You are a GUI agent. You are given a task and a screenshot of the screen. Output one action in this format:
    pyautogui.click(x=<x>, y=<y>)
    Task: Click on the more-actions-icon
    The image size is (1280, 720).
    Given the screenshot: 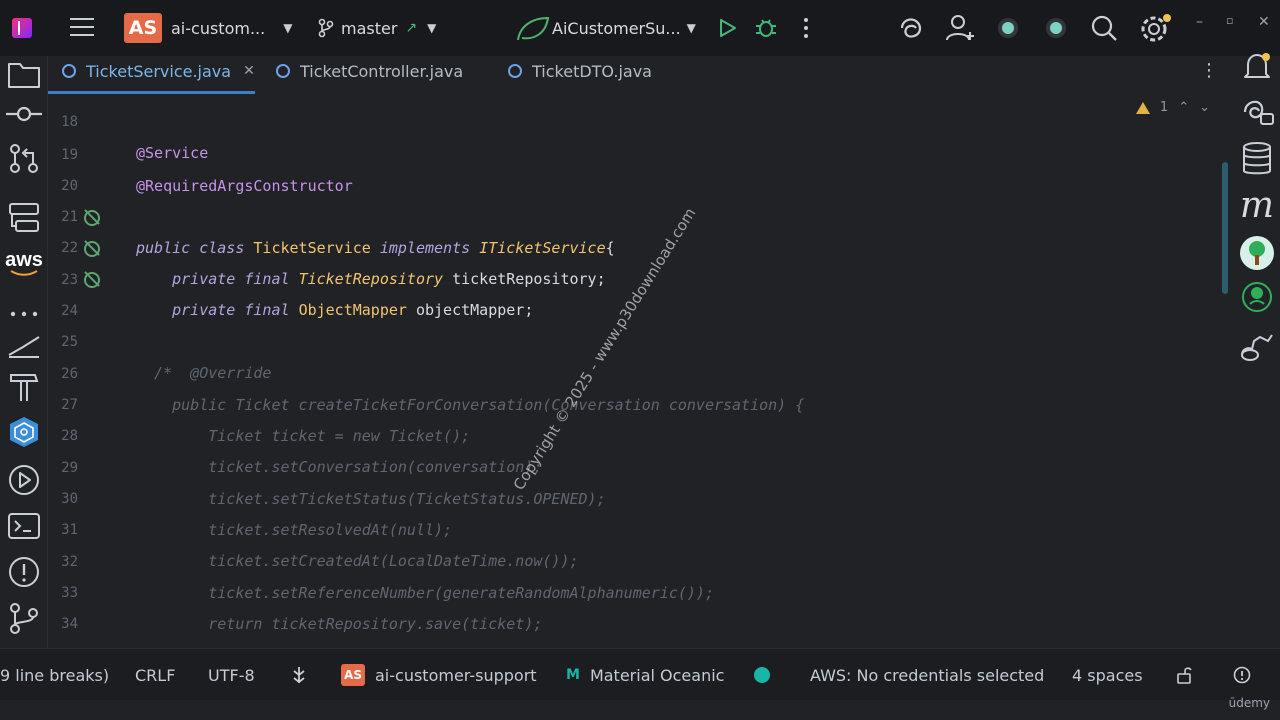 What is the action you would take?
    pyautogui.click(x=810, y=28)
    